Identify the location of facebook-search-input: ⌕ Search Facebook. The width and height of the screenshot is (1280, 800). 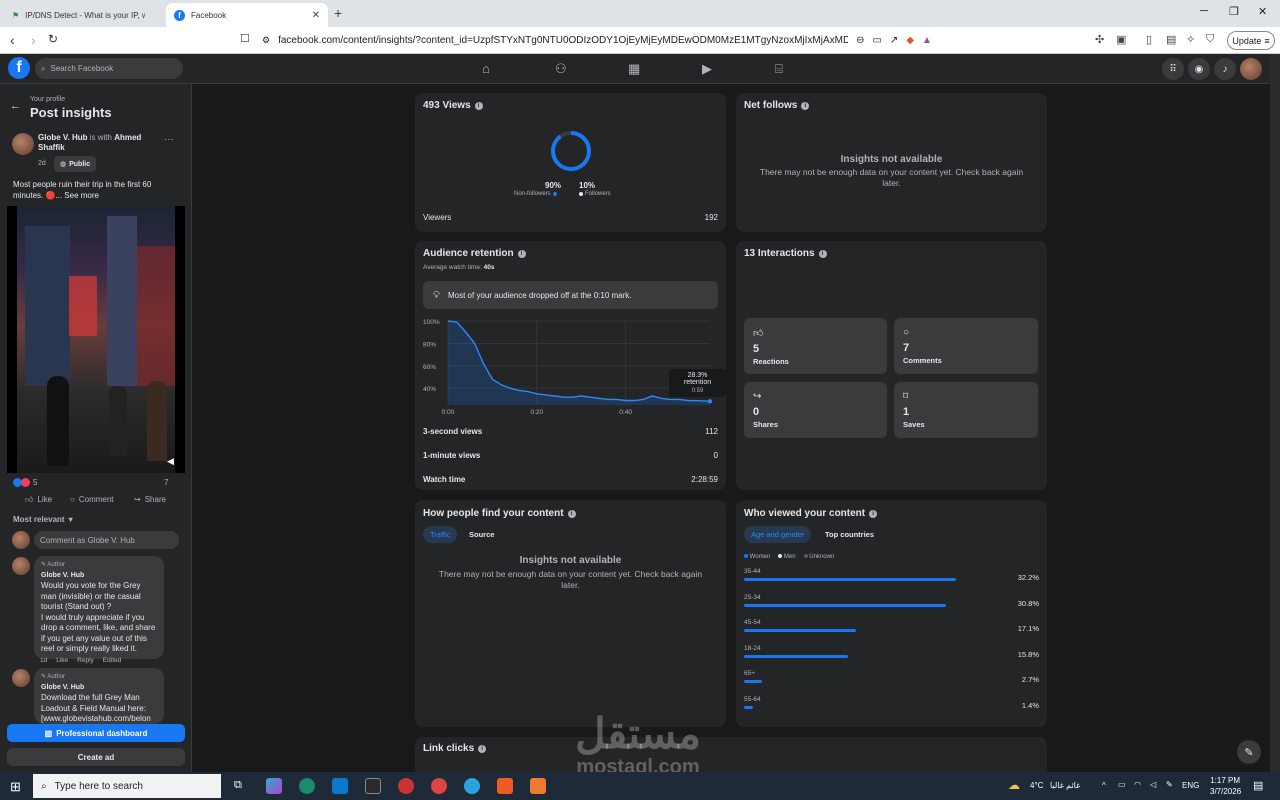
(109, 68).